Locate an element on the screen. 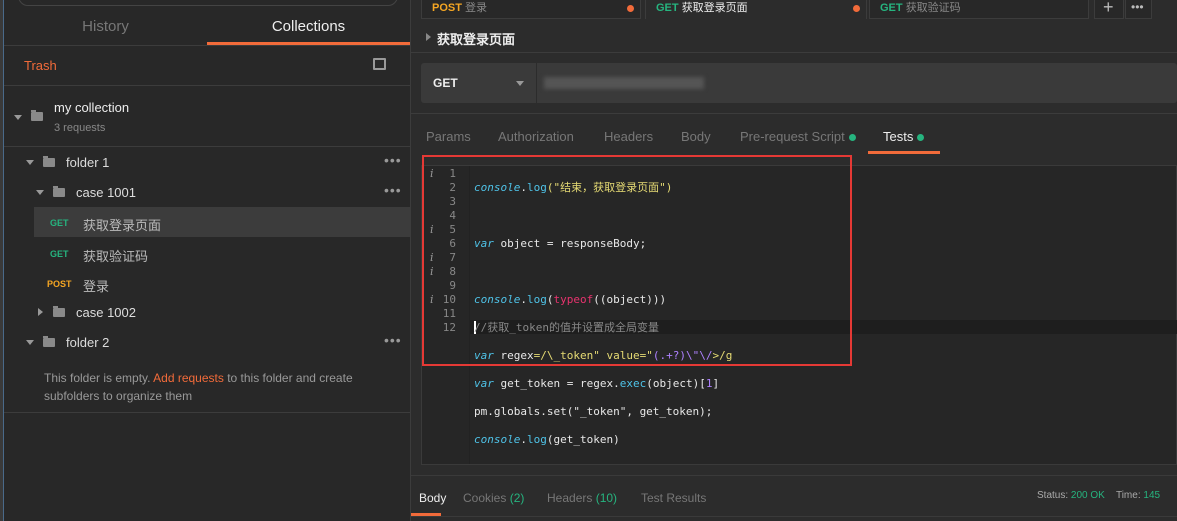 The width and height of the screenshot is (1177, 521). code-line: console.log(get_token) is located at coordinates (547, 439).